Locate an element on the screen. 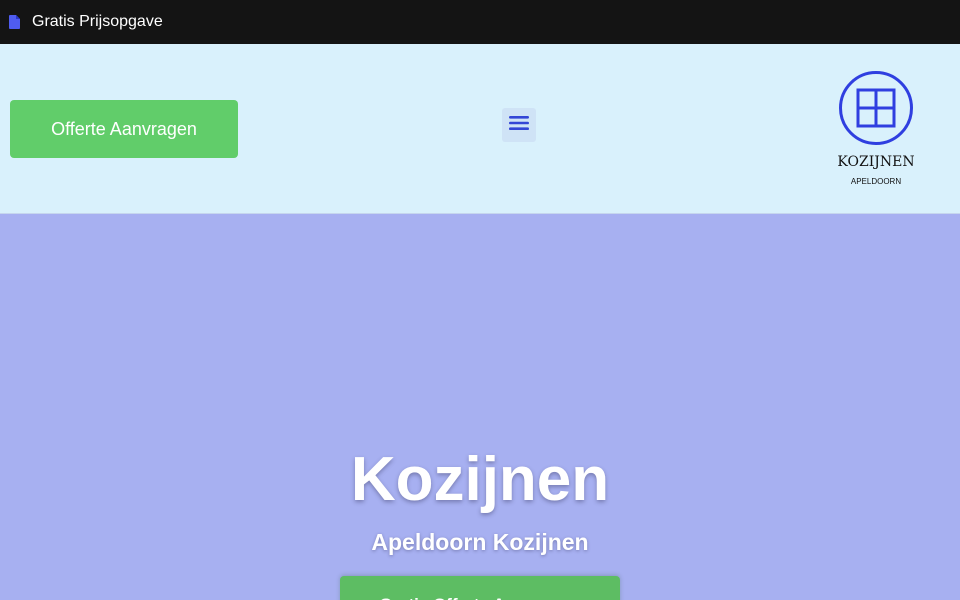 Image resolution: width=960 pixels, height=600 pixels. menu-toggle-button is located at coordinates (519, 125).